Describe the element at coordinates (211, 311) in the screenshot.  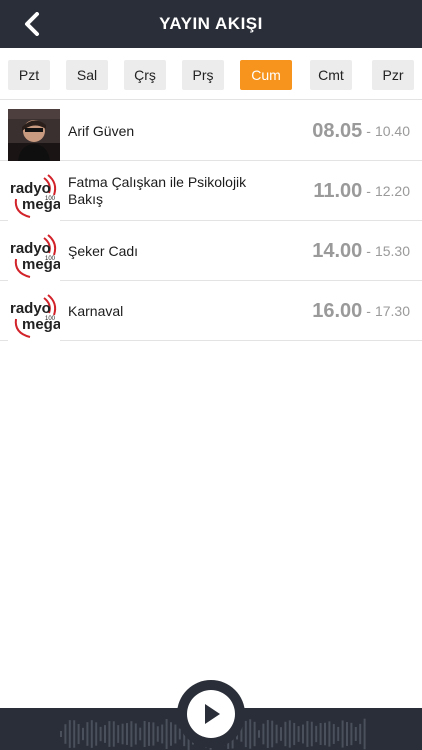
I see `program-row: radyo 100 mega Karnaval 16.00 - 17.30` at that location.